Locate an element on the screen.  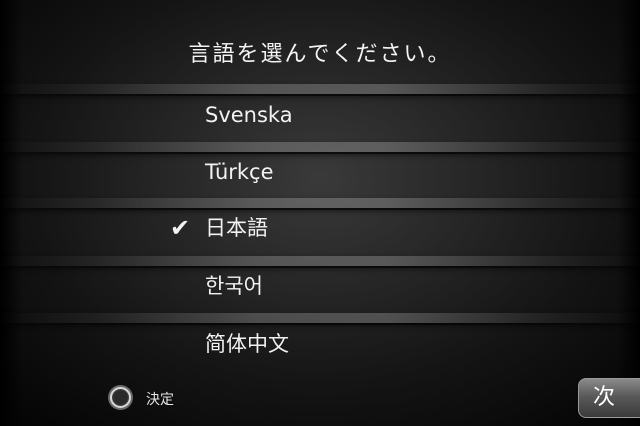
language-option-japanese: ✔ 日本語 is located at coordinates (320, 228).